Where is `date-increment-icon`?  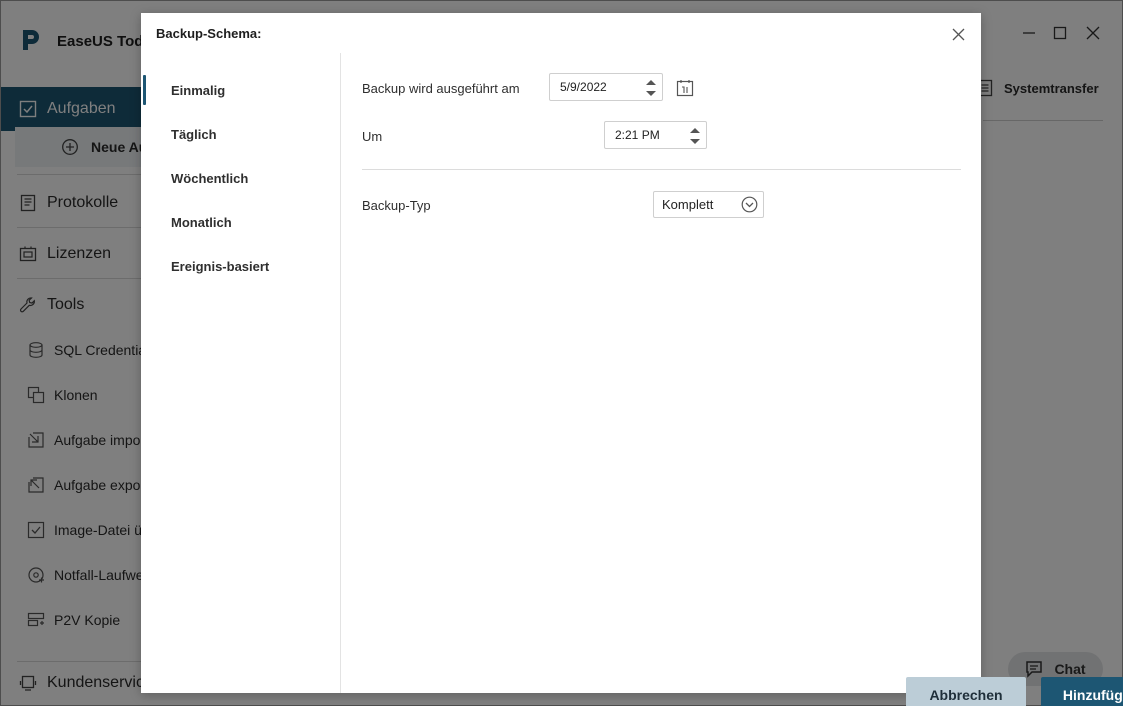
date-increment-icon is located at coordinates (651, 81).